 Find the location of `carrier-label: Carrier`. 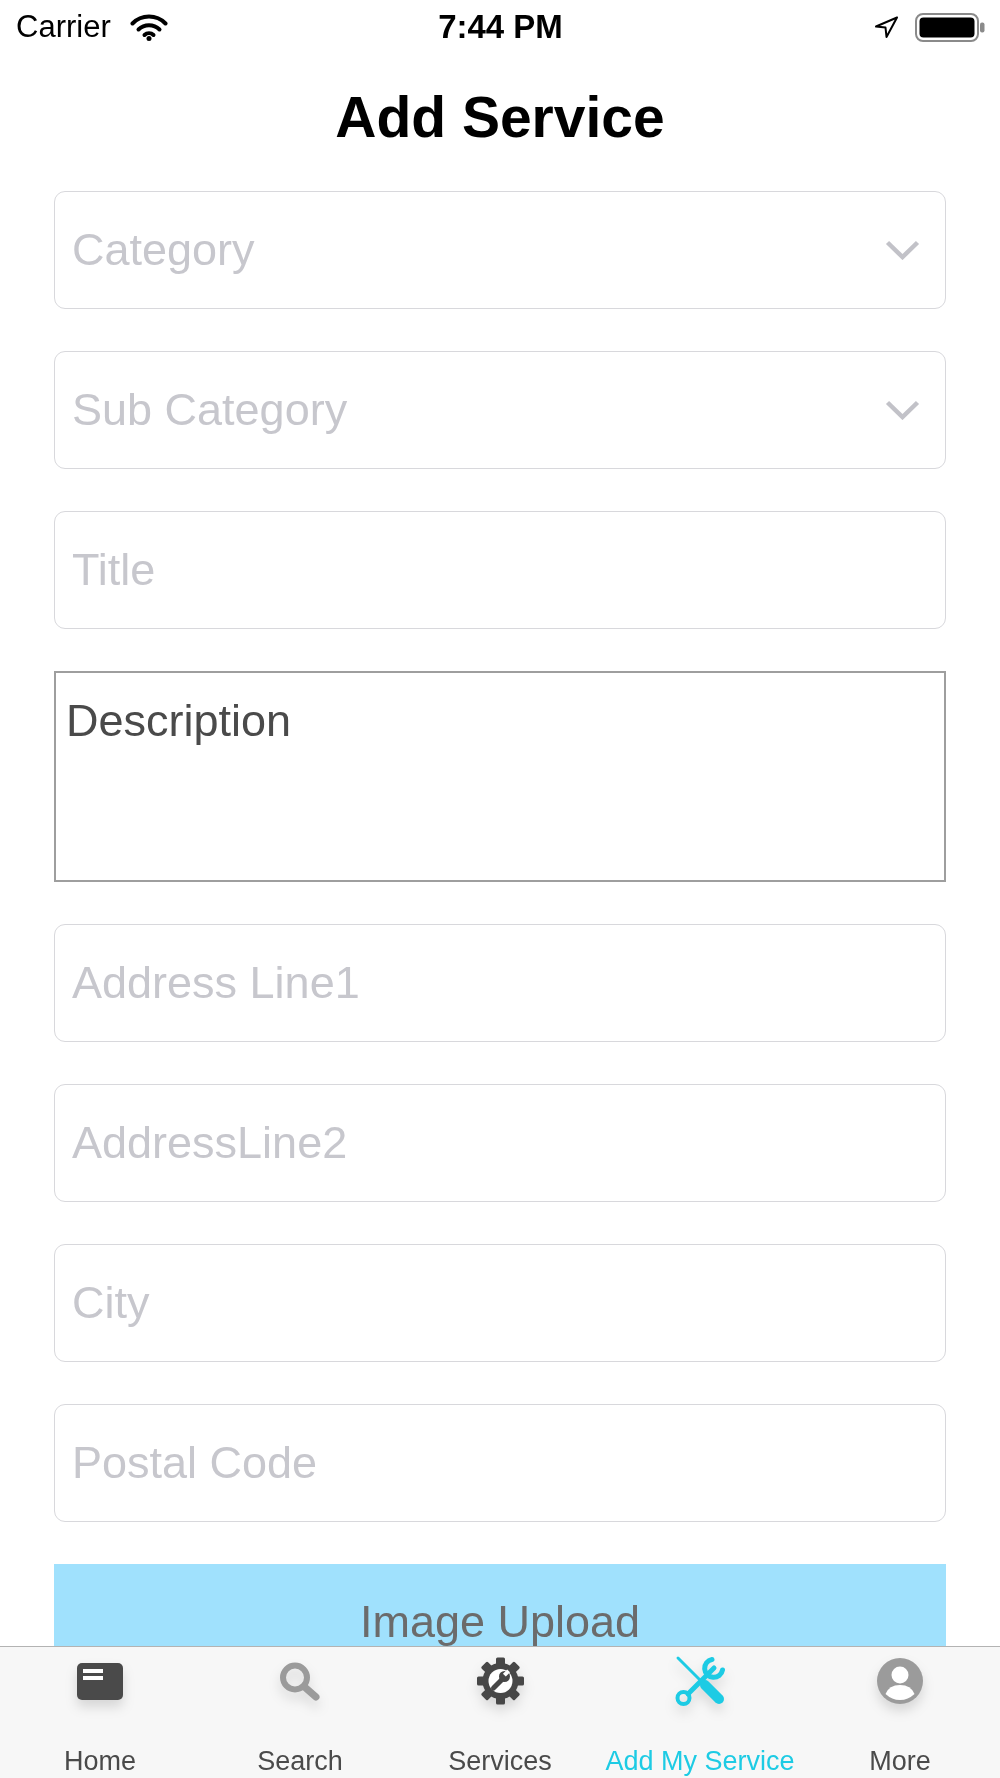

carrier-label: Carrier is located at coordinates (63, 27).